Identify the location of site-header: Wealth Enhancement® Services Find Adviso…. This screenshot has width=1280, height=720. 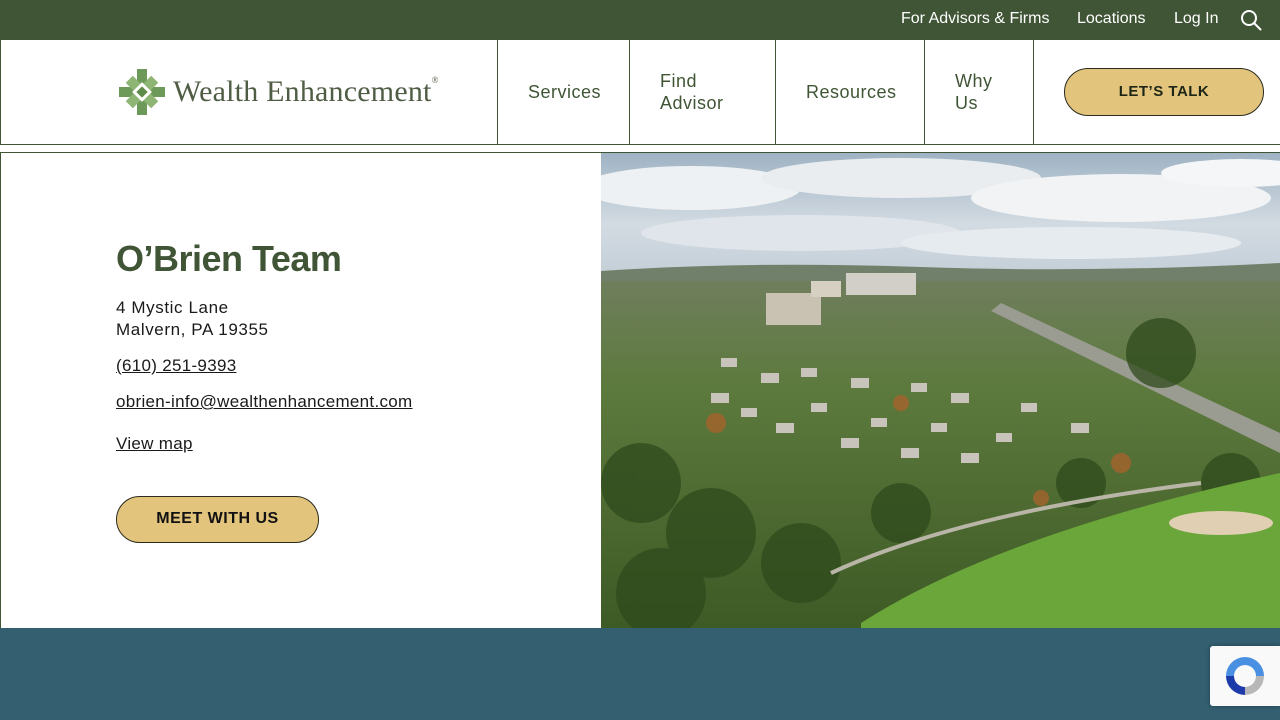
(640, 92).